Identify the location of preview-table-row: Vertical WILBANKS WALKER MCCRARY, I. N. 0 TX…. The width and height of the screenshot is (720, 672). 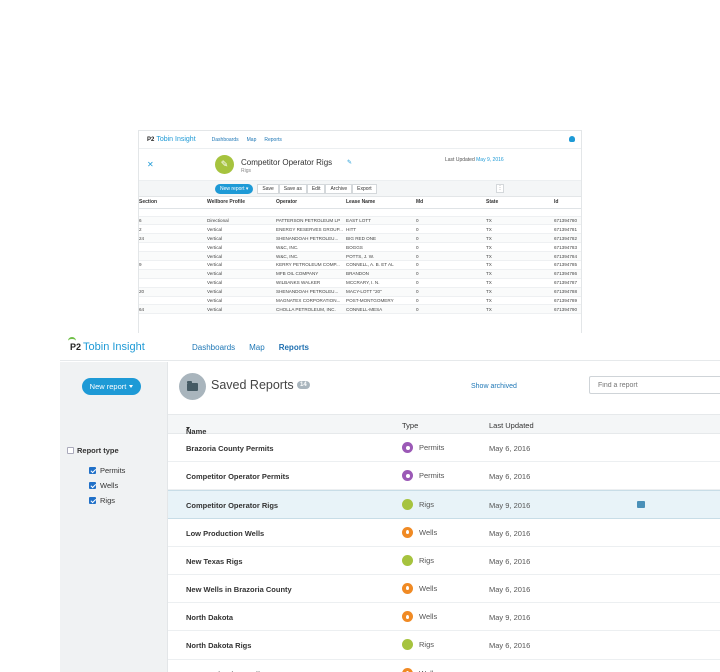
(360, 283).